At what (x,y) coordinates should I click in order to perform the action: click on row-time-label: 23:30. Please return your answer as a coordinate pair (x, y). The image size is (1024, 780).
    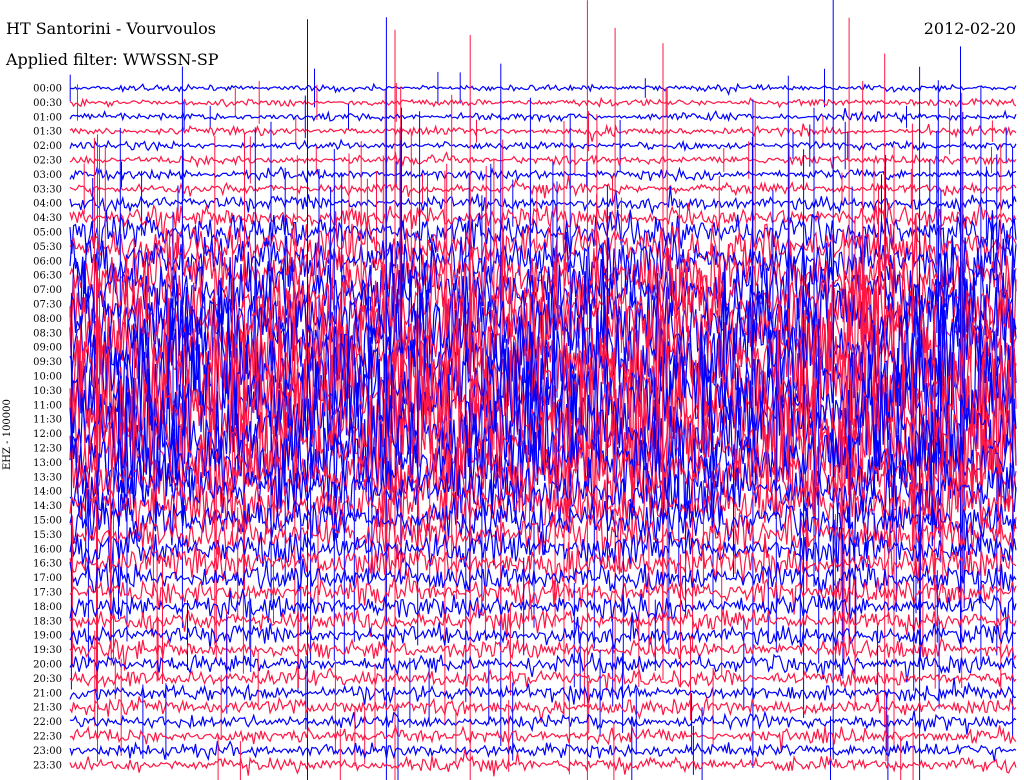
    Looking at the image, I should click on (47, 765).